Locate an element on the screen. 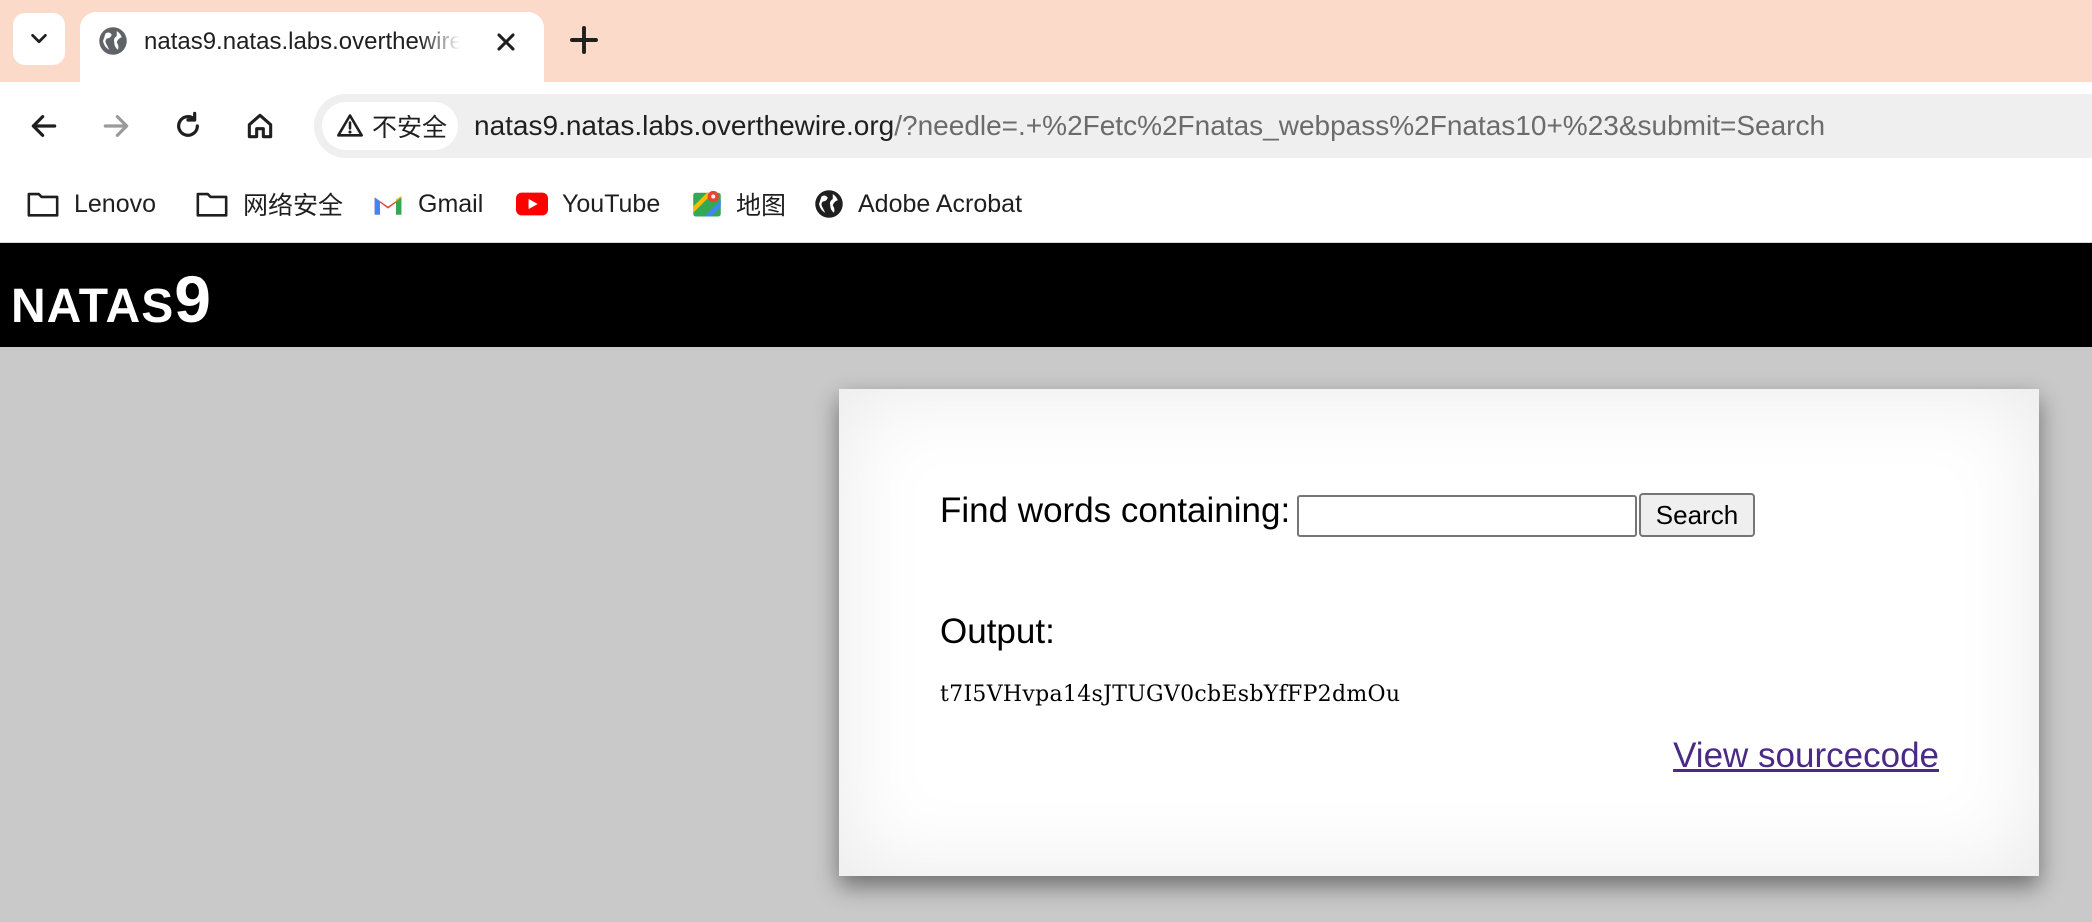 The image size is (2092, 922). bookmark-adobe-acrobat: Adobe Acrobat is located at coordinates (918, 204).